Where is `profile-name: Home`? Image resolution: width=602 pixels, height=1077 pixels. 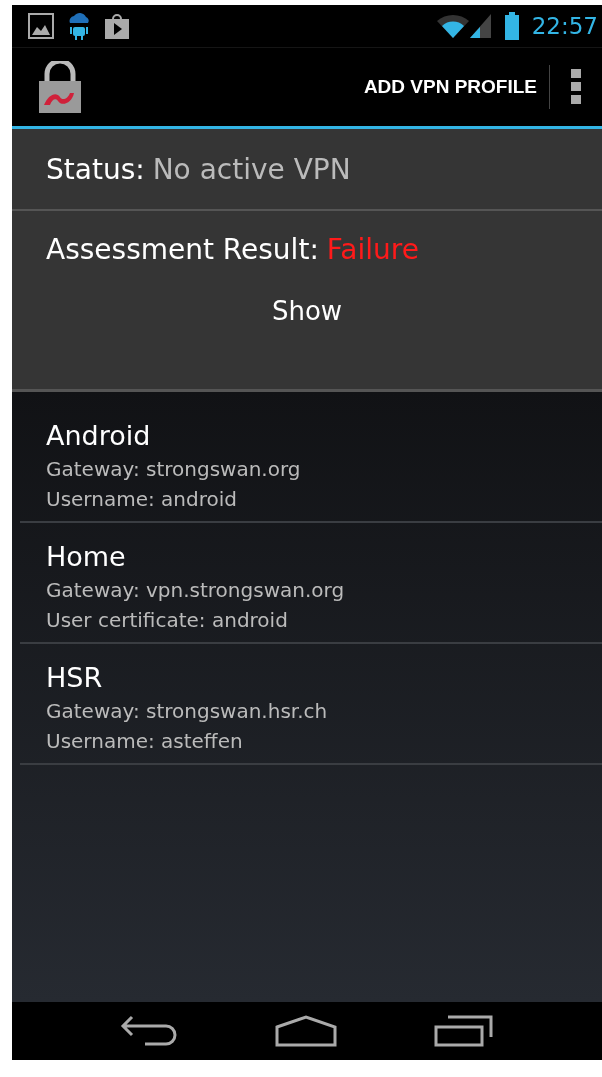
profile-name: Home is located at coordinates (86, 556).